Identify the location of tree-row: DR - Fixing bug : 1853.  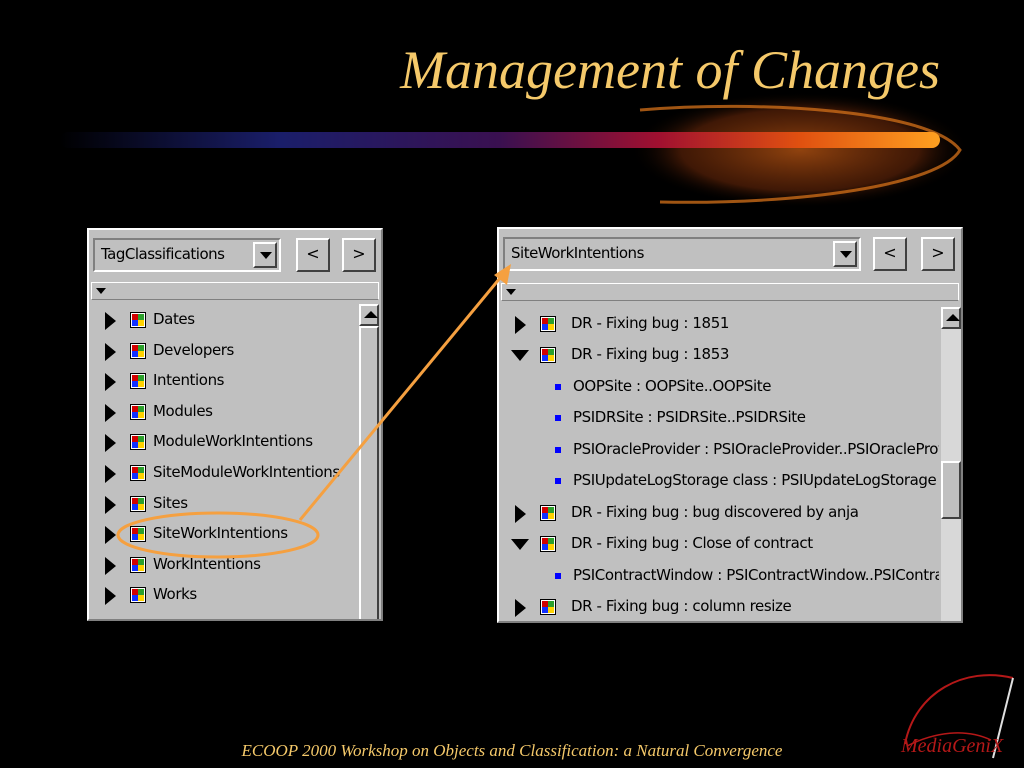
(719, 355).